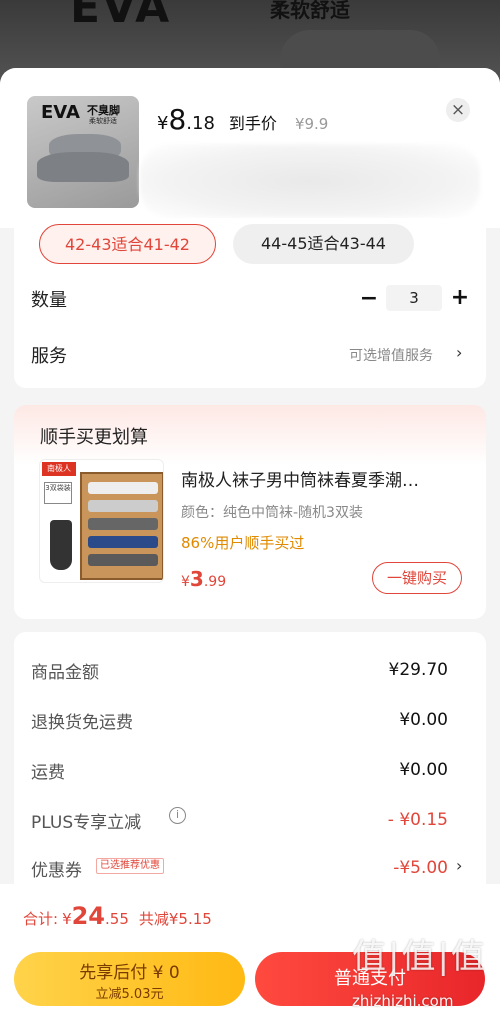 The height and width of the screenshot is (1013, 500). Describe the element at coordinates (56, 871) in the screenshot. I see `summary-label-coupon: 优惠券` at that location.